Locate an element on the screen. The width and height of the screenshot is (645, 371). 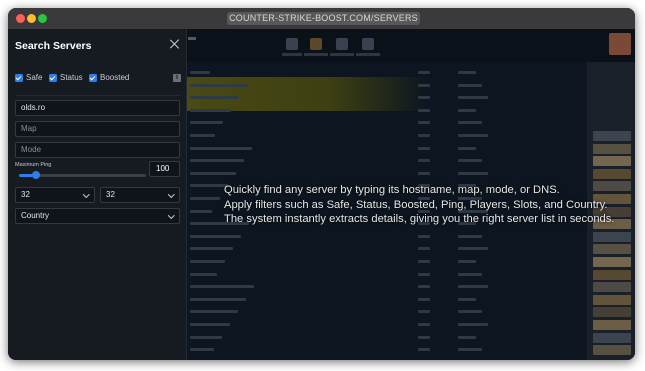
minimize-window-button is located at coordinates (31, 18).